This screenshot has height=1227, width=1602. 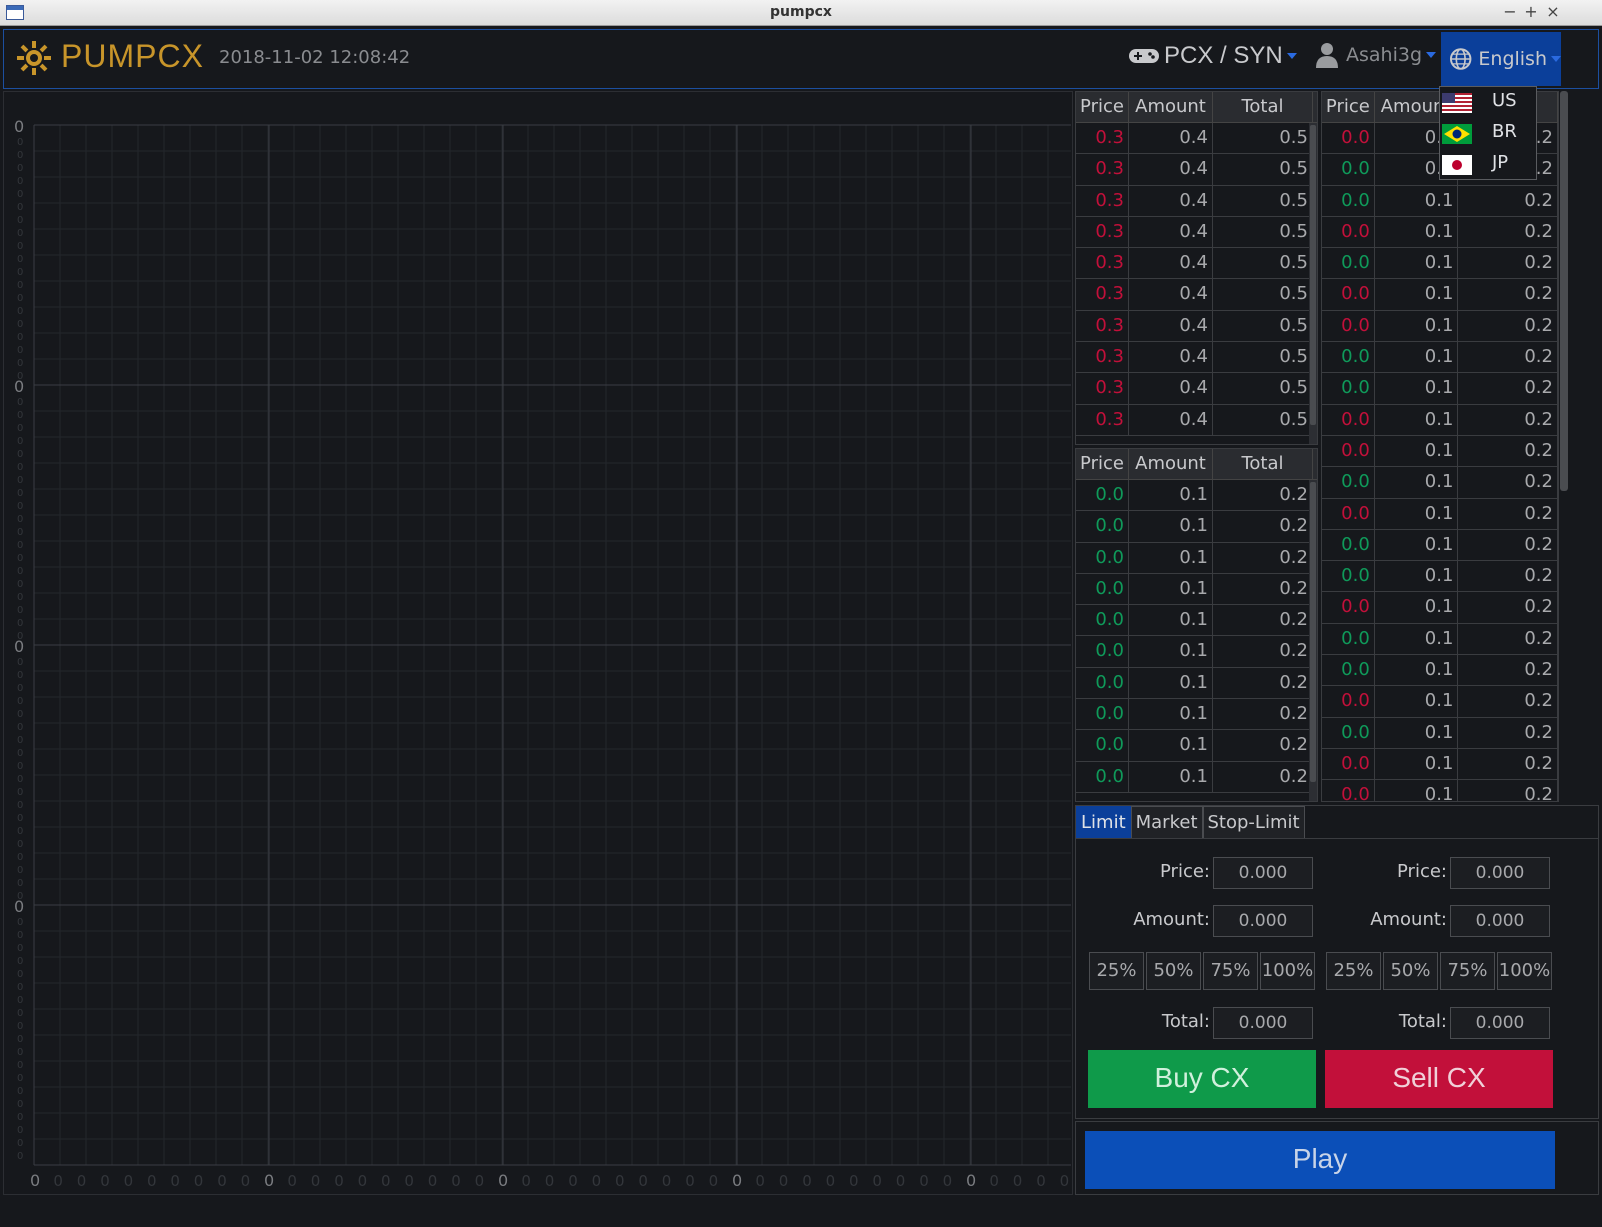 What do you see at coordinates (1253, 822) in the screenshot?
I see `tab-stop-limit: Stop-Limit` at bounding box center [1253, 822].